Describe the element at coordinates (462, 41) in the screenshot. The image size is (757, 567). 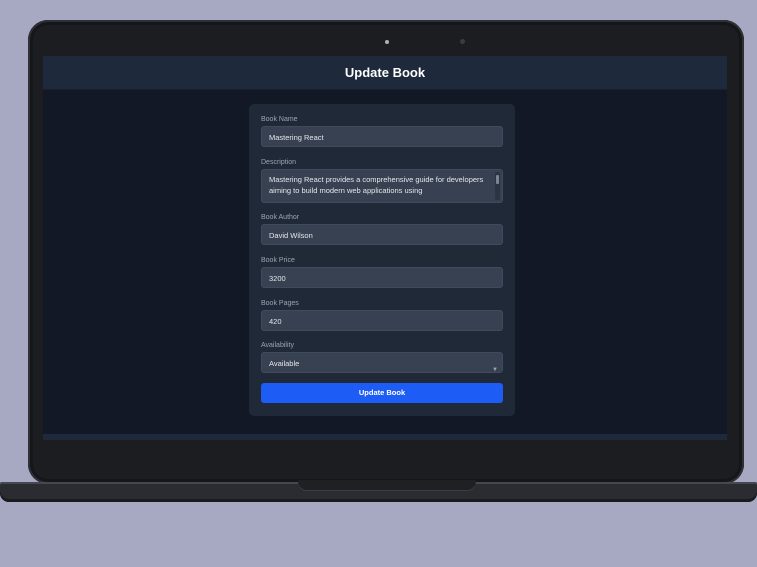
I see `camera-sensor` at that location.